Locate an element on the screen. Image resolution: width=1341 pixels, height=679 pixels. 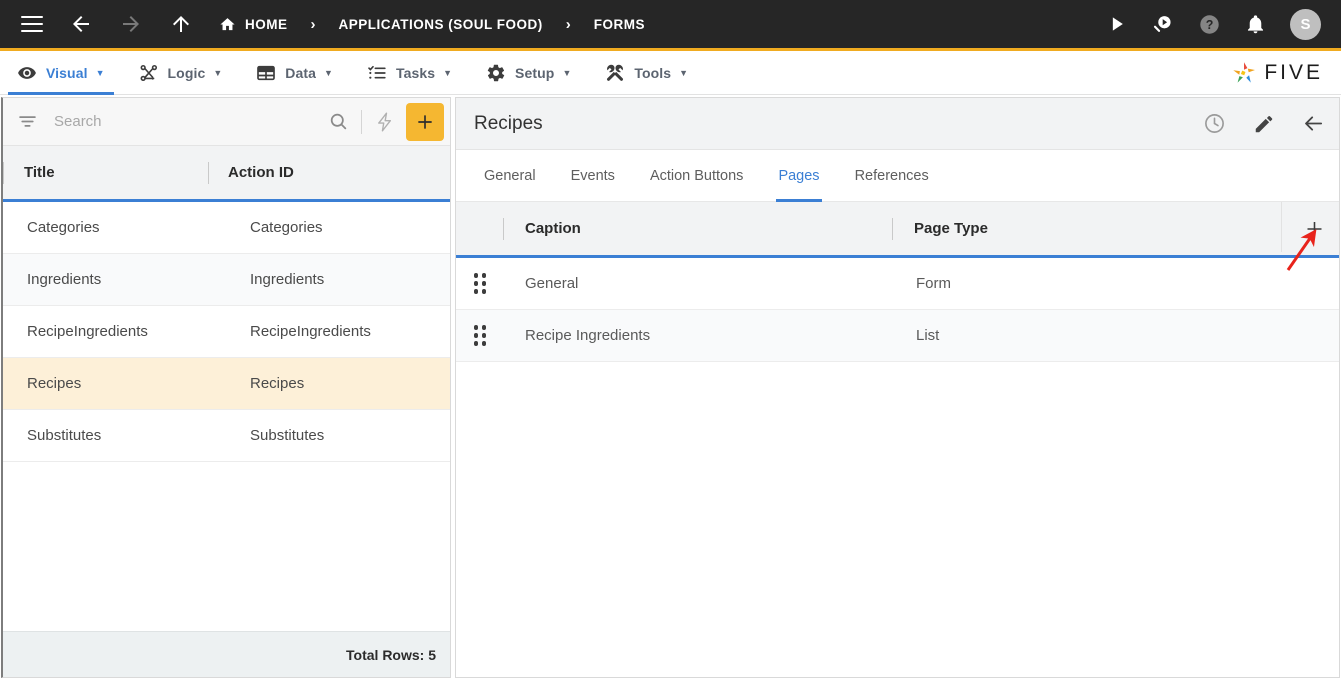
run-icon is located at coordinates (1117, 24).